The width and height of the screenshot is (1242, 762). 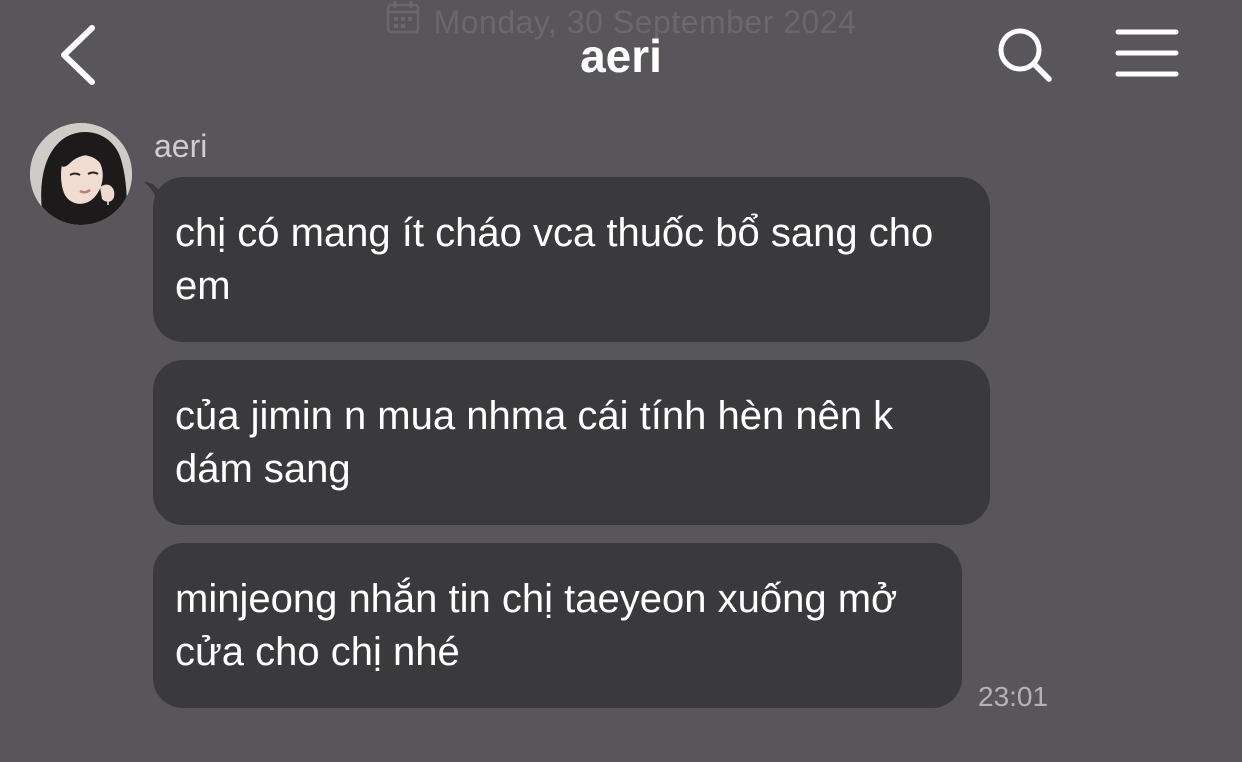 I want to click on profile-photo, so click(x=81, y=174).